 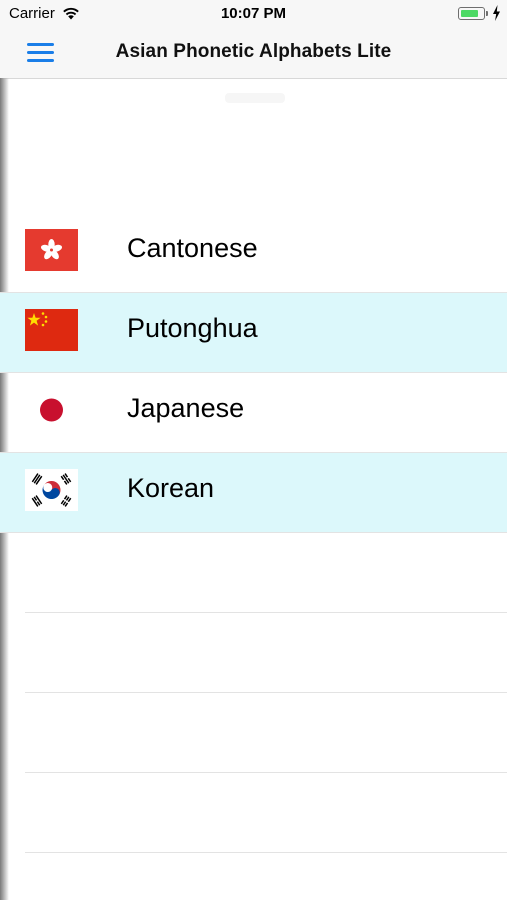 I want to click on status-bar: Carrier 10:07 PM, so click(x=253, y=14).